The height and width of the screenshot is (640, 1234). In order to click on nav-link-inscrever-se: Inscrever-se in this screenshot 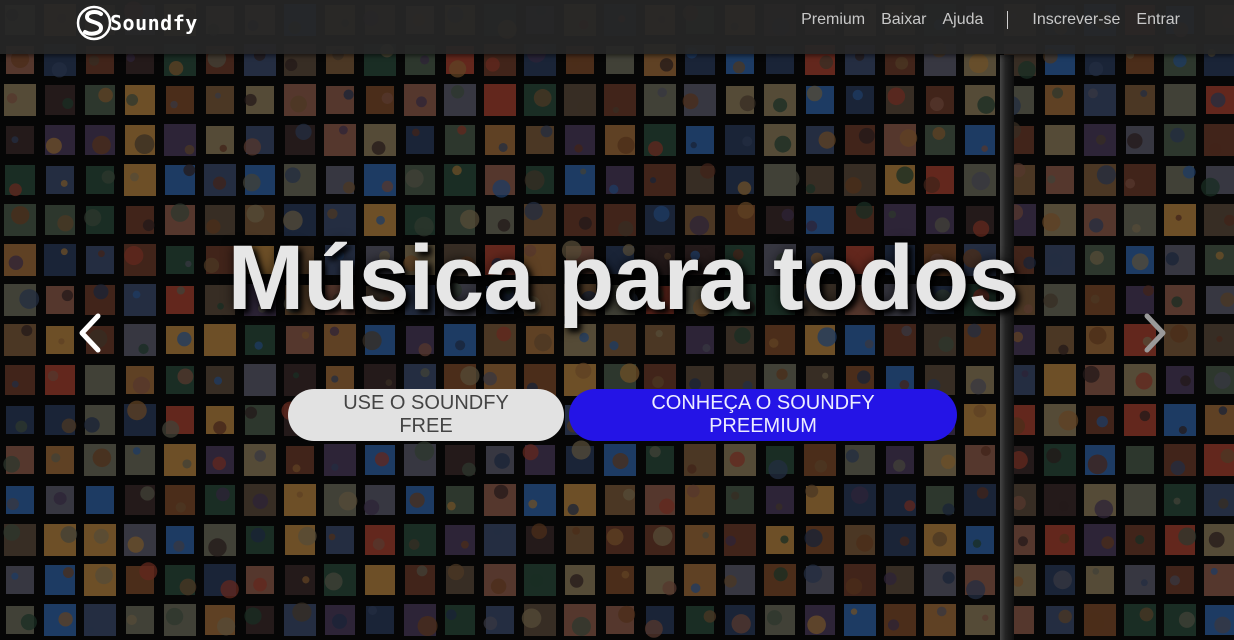, I will do `click(1076, 20)`.